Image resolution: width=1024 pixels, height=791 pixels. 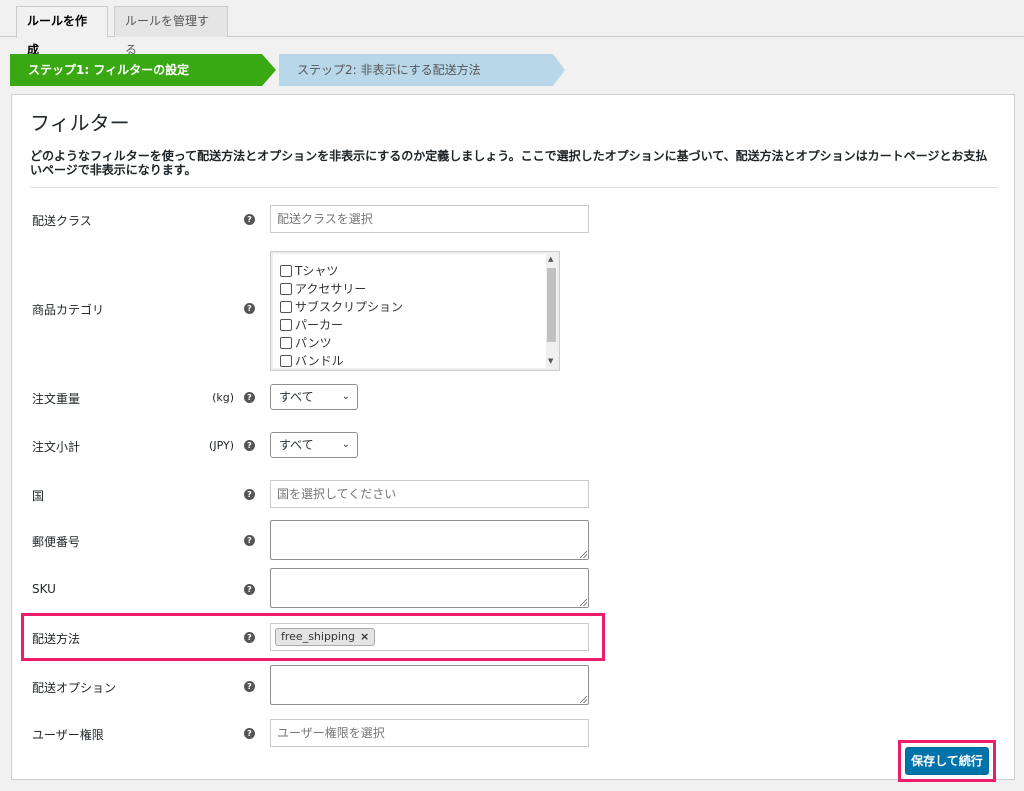 What do you see at coordinates (429, 685) in the screenshot?
I see `shipping-option-textarea` at bounding box center [429, 685].